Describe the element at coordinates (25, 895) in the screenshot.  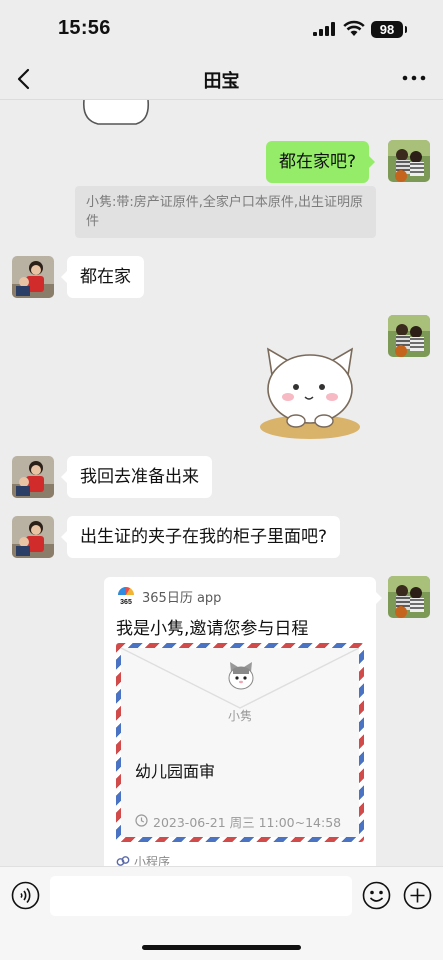
I see `voice-input-icon` at that location.